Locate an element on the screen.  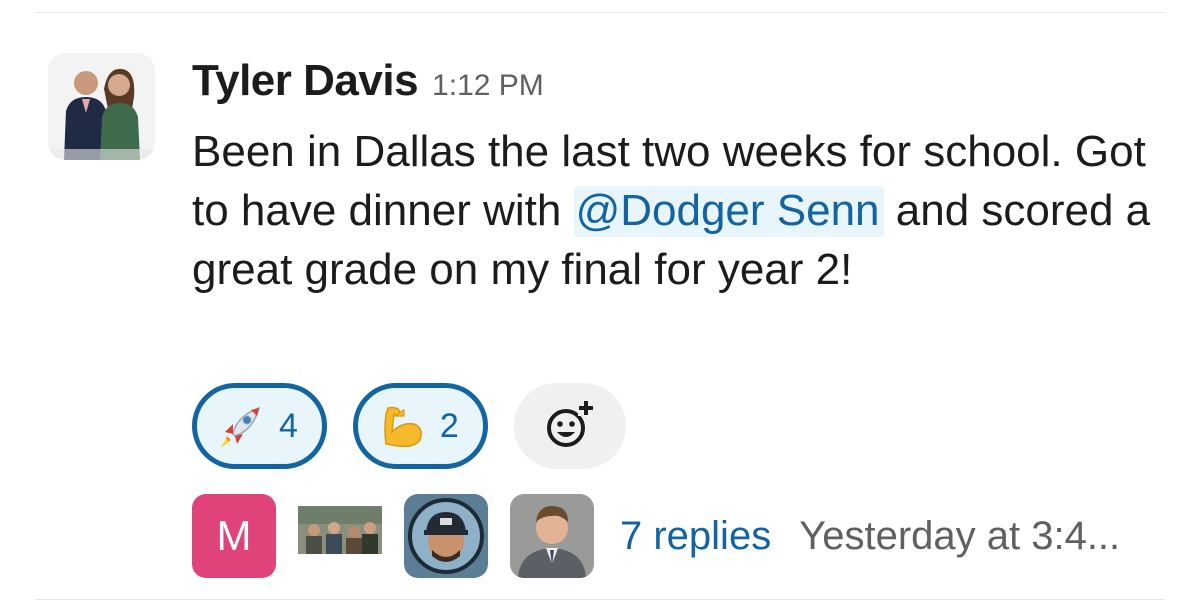
bottom-divider is located at coordinates (600, 599).